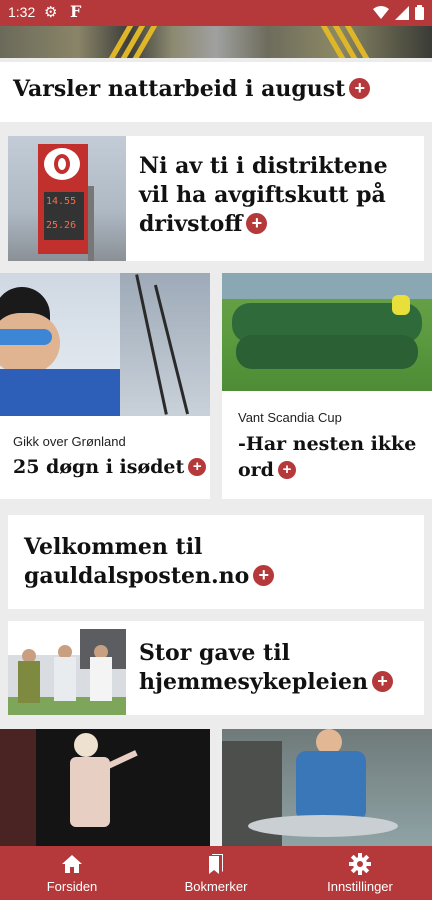 The width and height of the screenshot is (432, 900). What do you see at coordinates (22, 12) in the screenshot?
I see `status-time: 1:32` at bounding box center [22, 12].